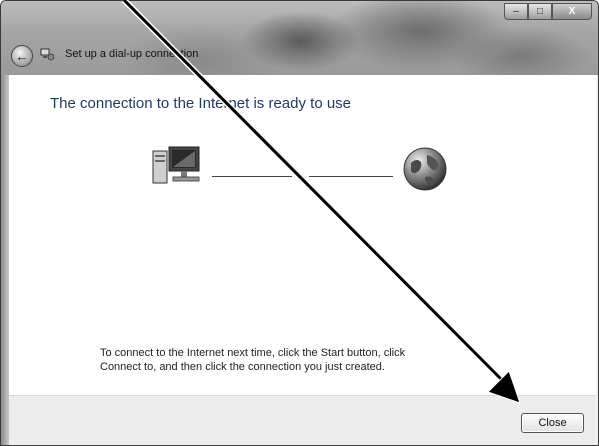 The image size is (599, 446). Describe the element at coordinates (176, 165) in the screenshot. I see `computer-icon` at that location.